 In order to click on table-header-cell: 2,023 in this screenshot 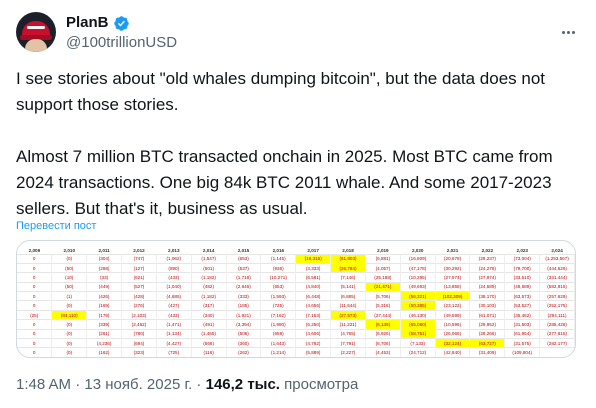, I will do `click(522, 250)`.